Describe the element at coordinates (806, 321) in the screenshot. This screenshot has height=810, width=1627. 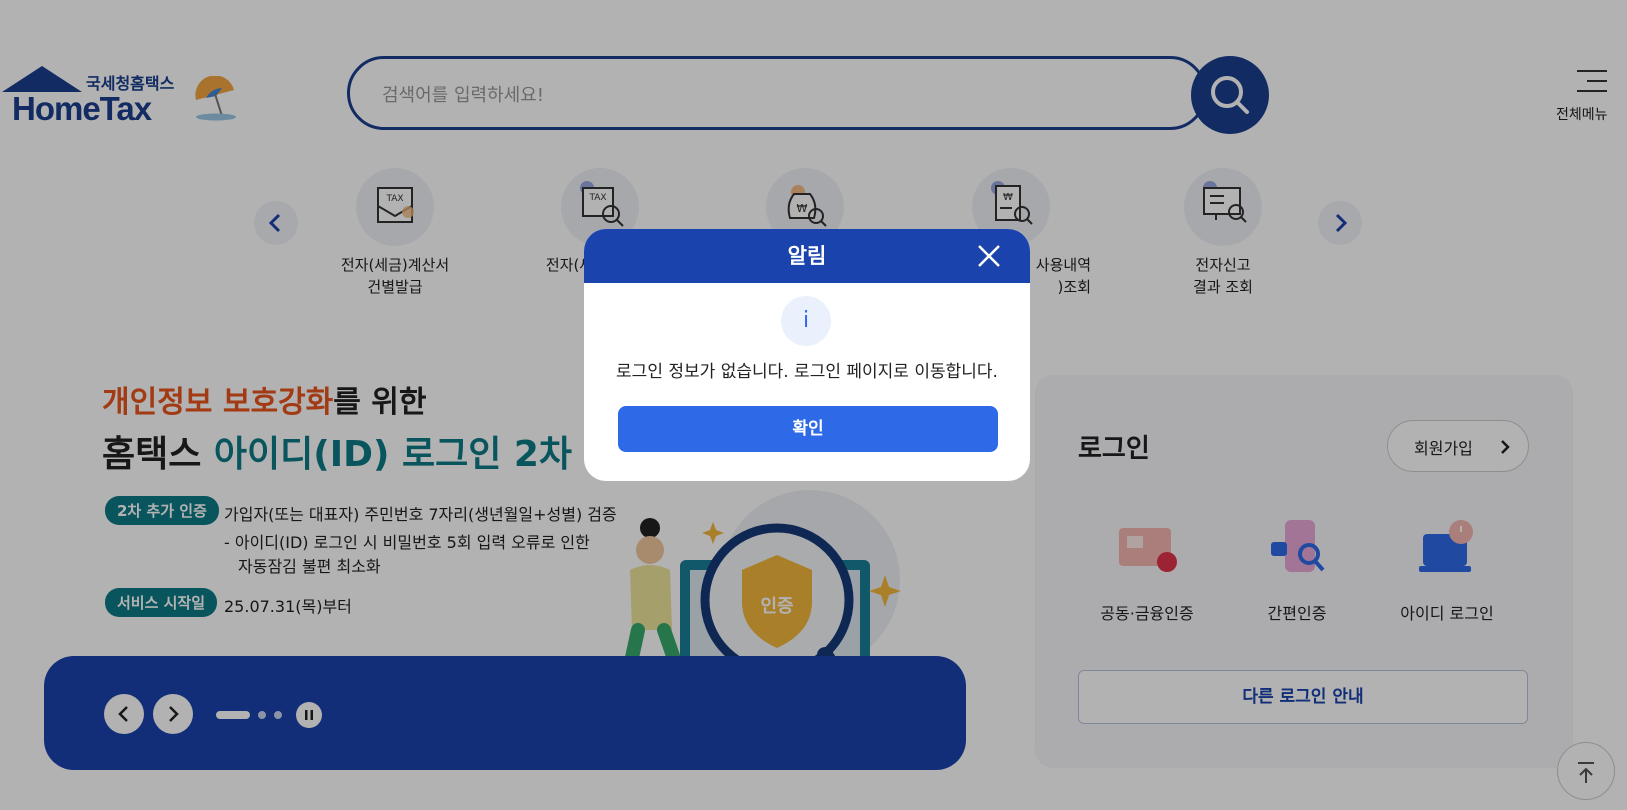
I see `info-icon: i` at that location.